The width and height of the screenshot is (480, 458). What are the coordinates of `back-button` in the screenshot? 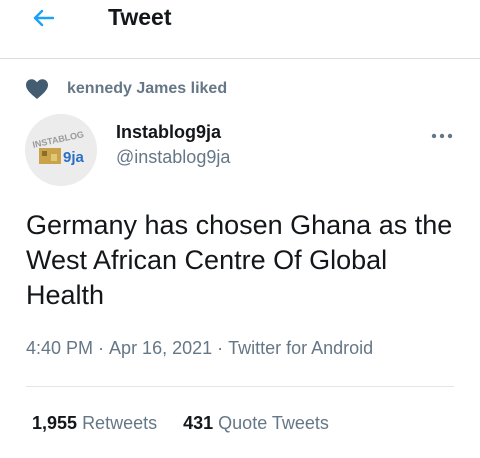 It's located at (43, 18).